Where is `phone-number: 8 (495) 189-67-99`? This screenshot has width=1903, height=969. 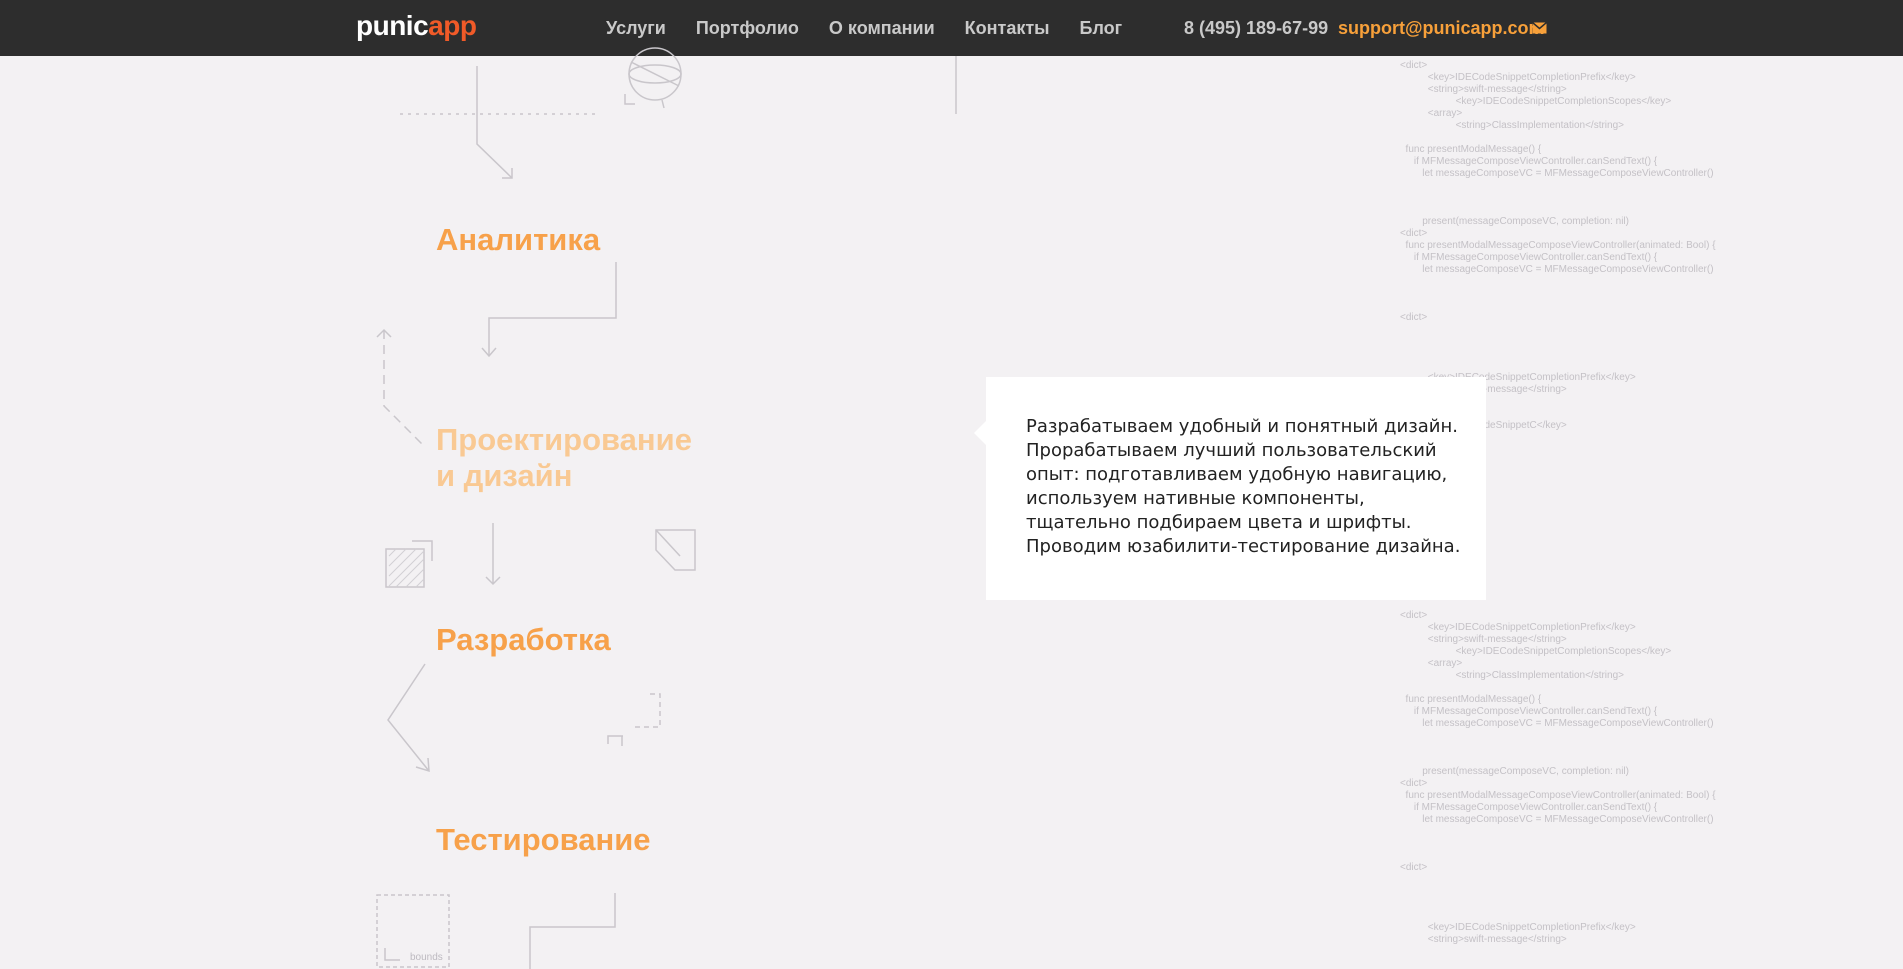
phone-number: 8 (495) 189-67-99 is located at coordinates (1256, 28).